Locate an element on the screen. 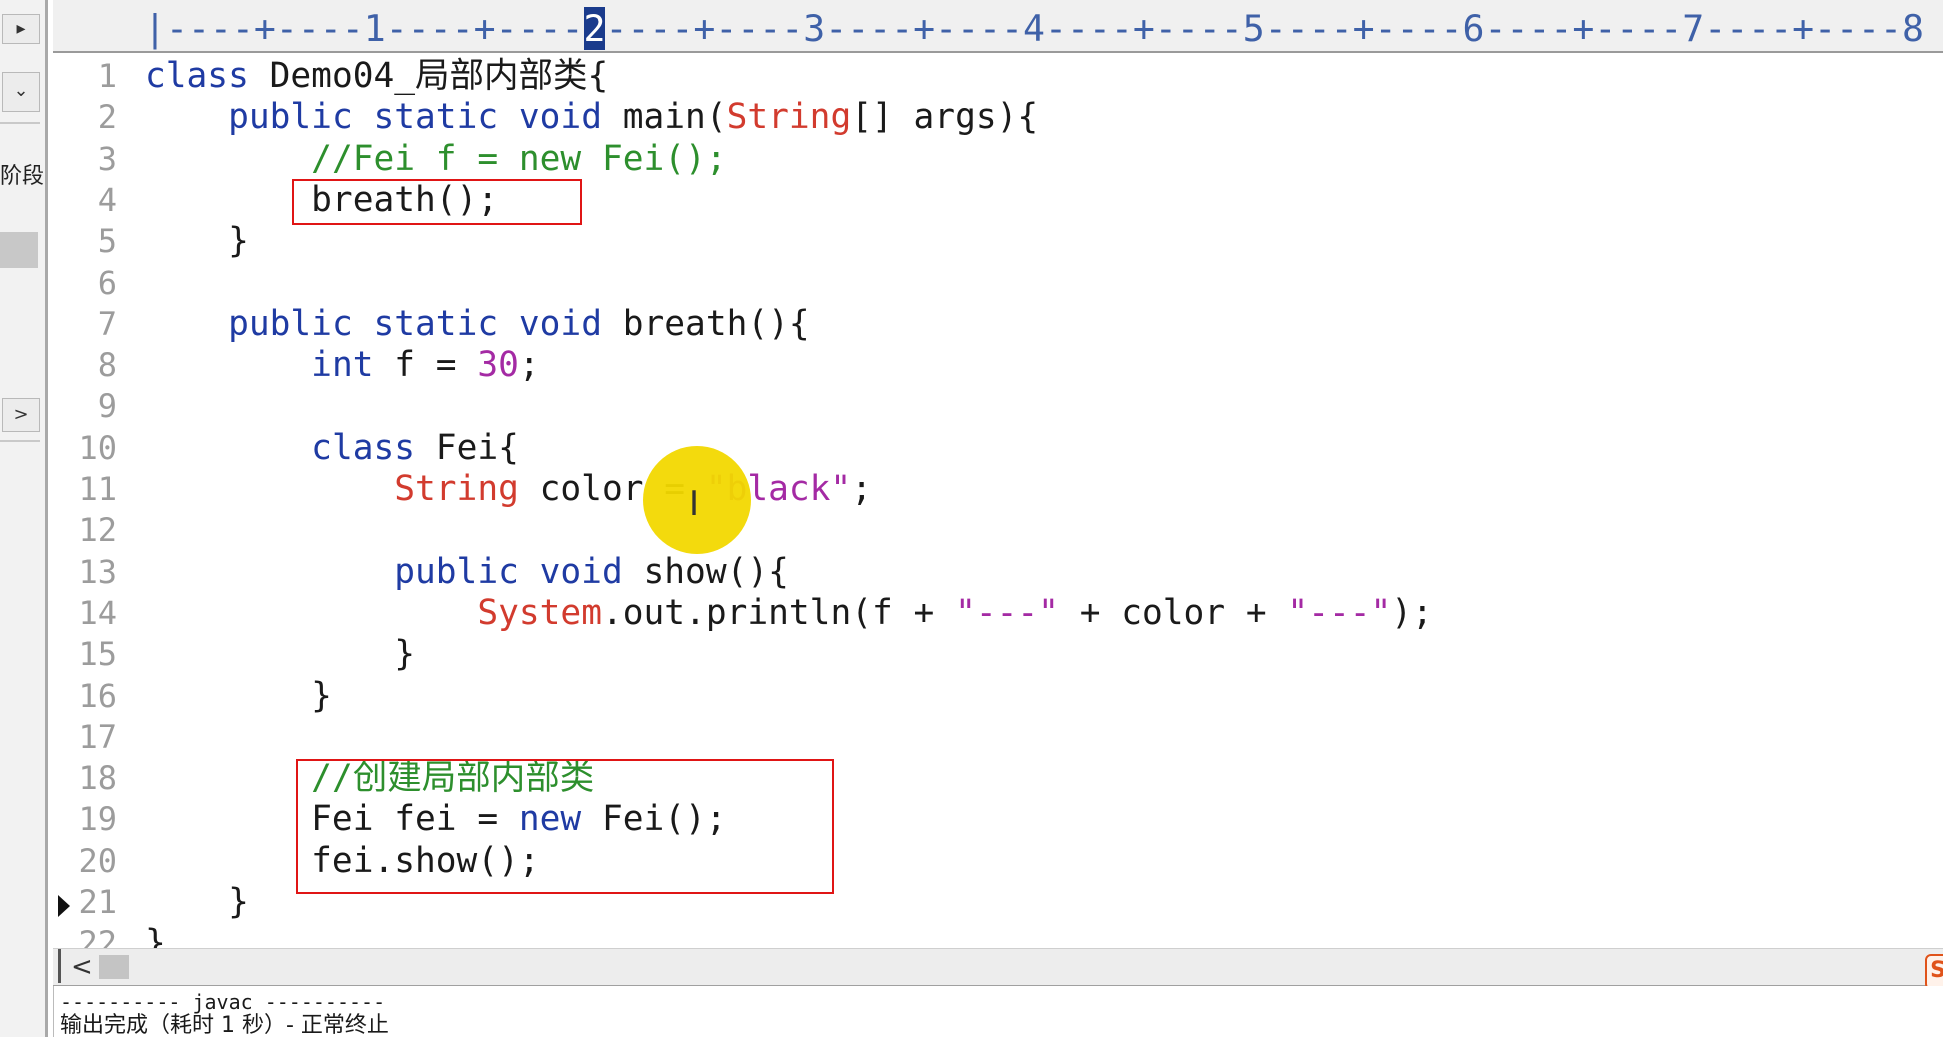  code-token: .out.println(f + is located at coordinates (778, 612).